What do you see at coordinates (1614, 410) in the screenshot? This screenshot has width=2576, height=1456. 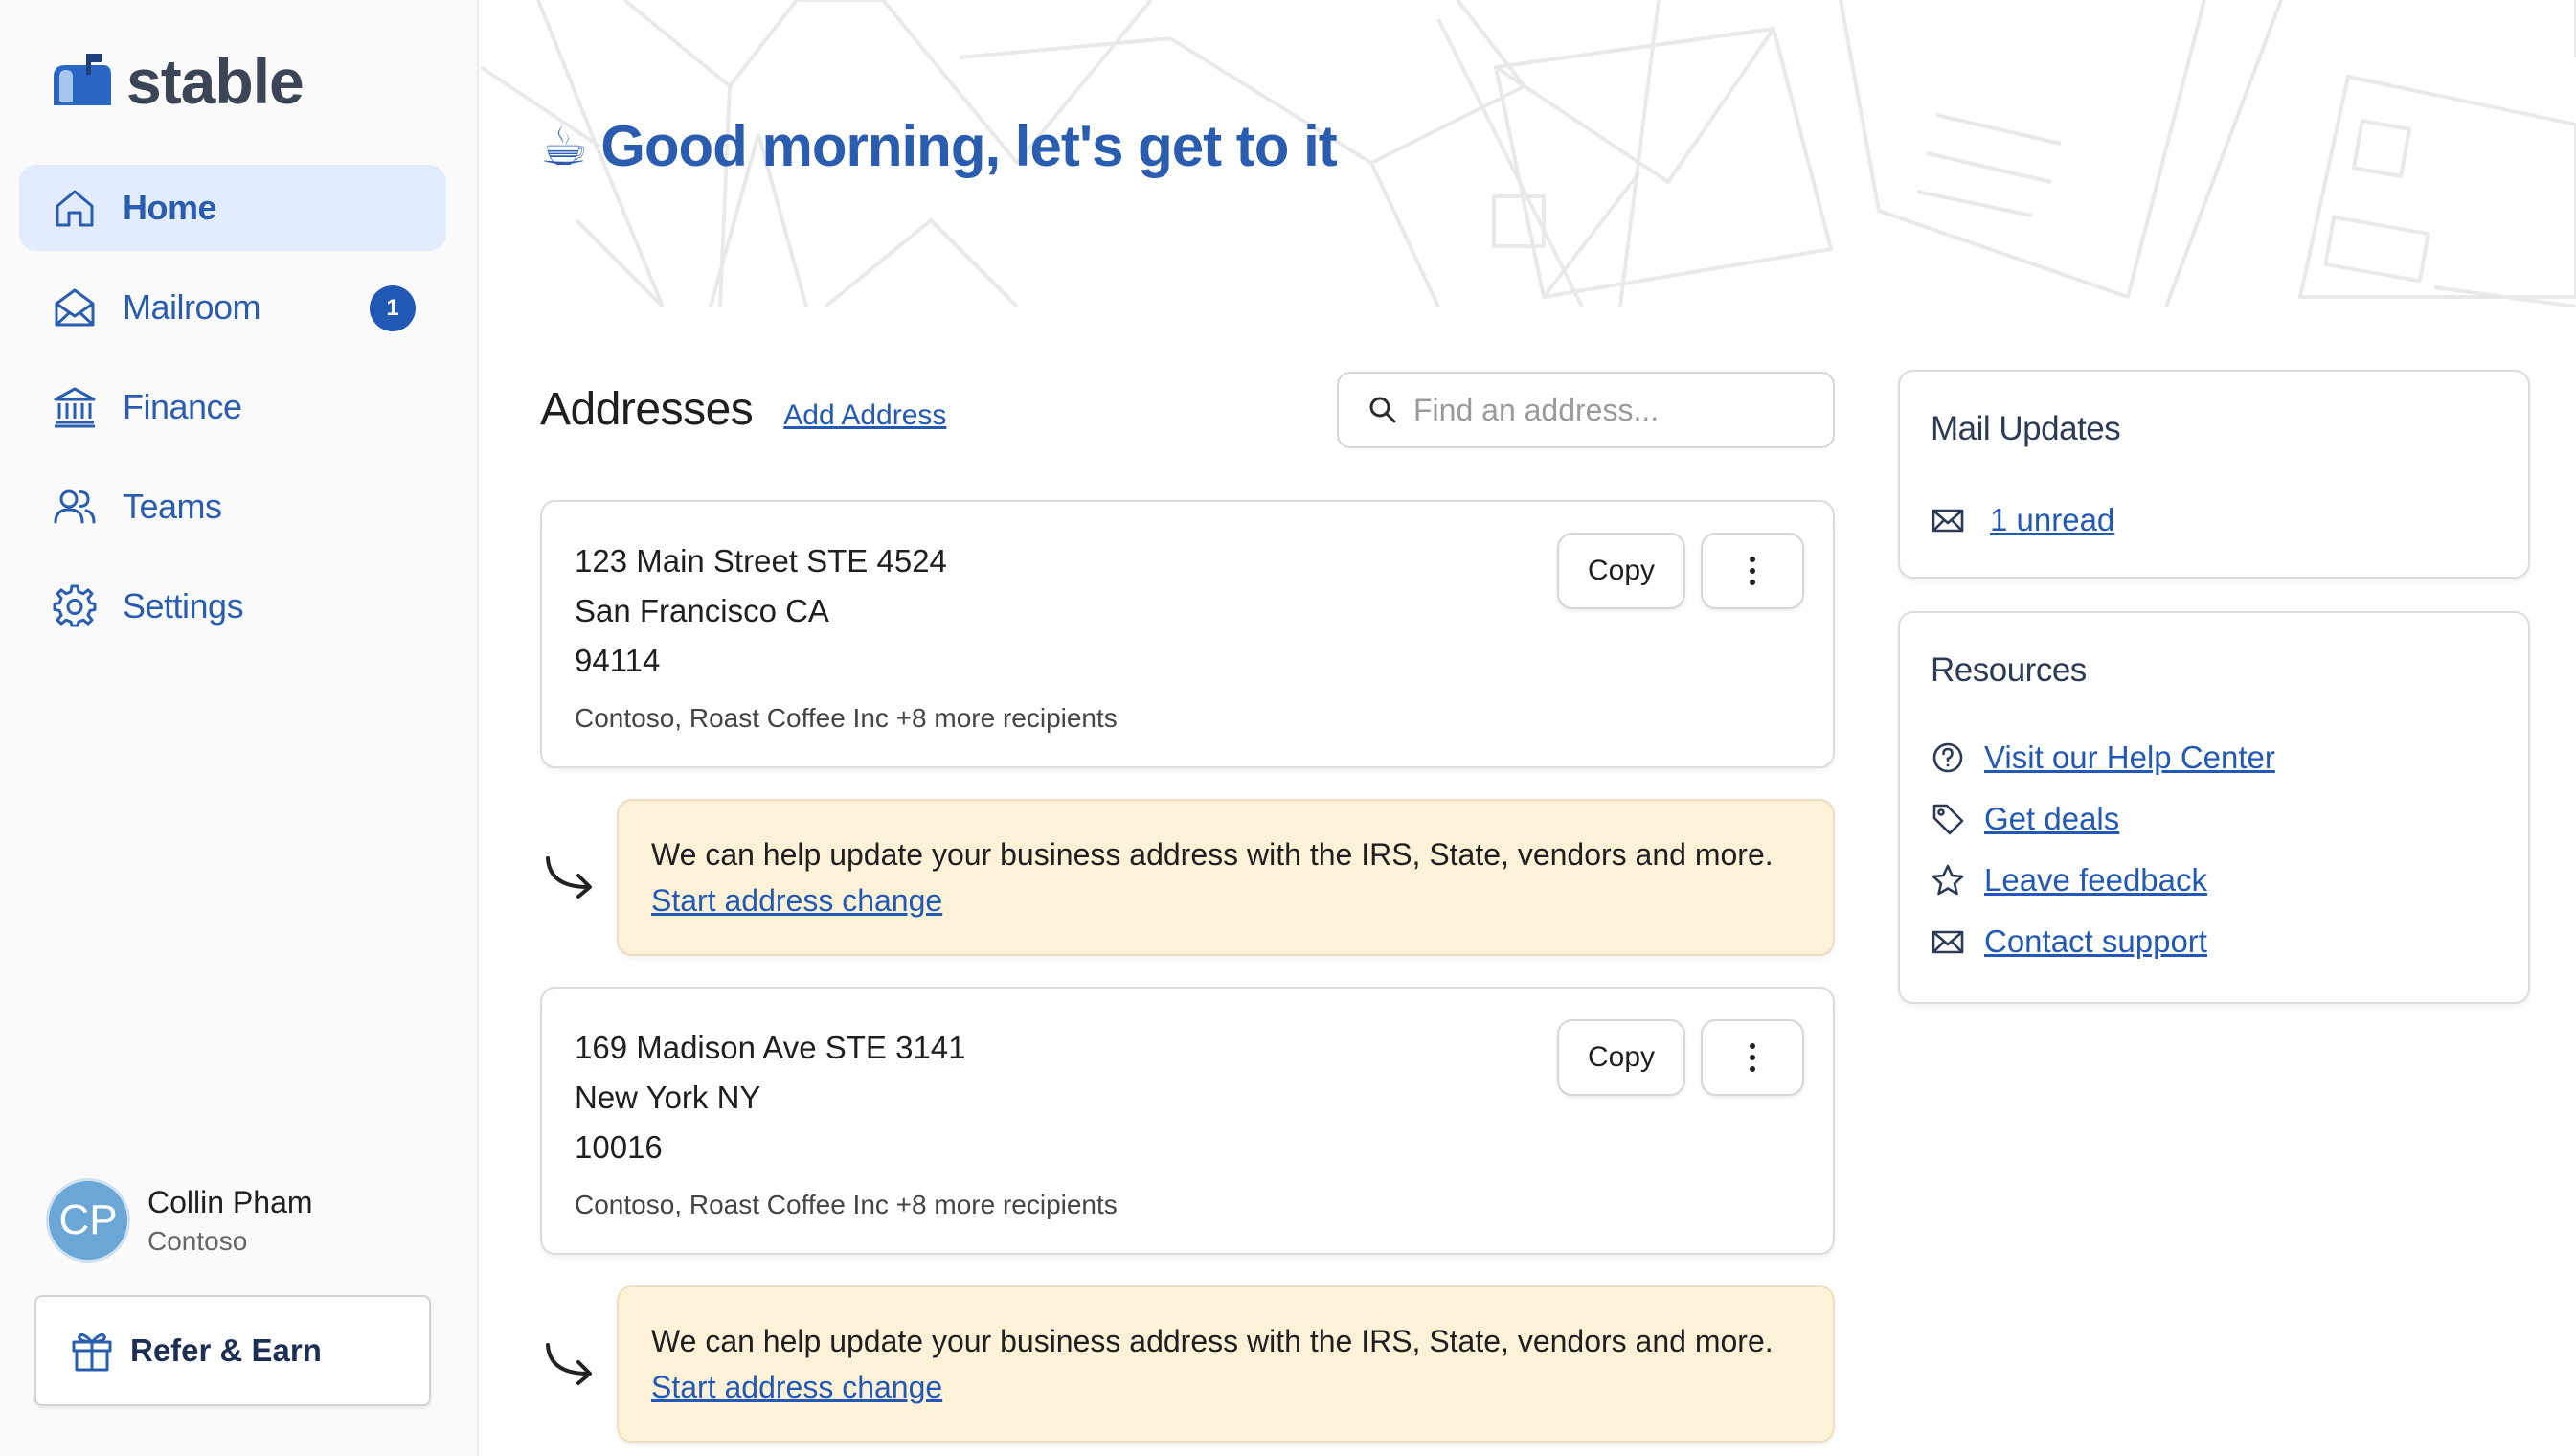 I see `search-input` at bounding box center [1614, 410].